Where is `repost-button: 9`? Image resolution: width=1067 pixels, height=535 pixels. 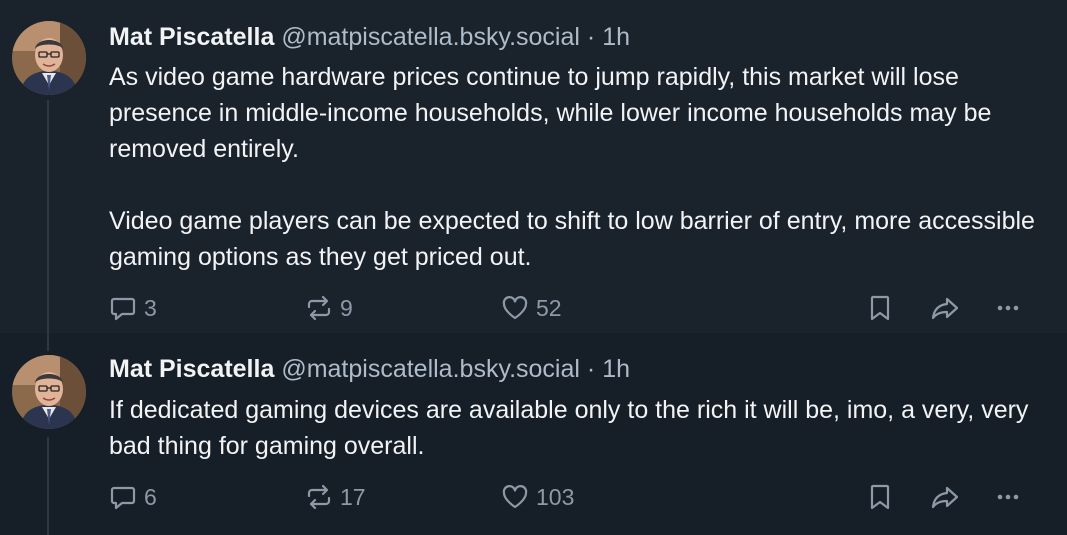 repost-button: 9 is located at coordinates (328, 308).